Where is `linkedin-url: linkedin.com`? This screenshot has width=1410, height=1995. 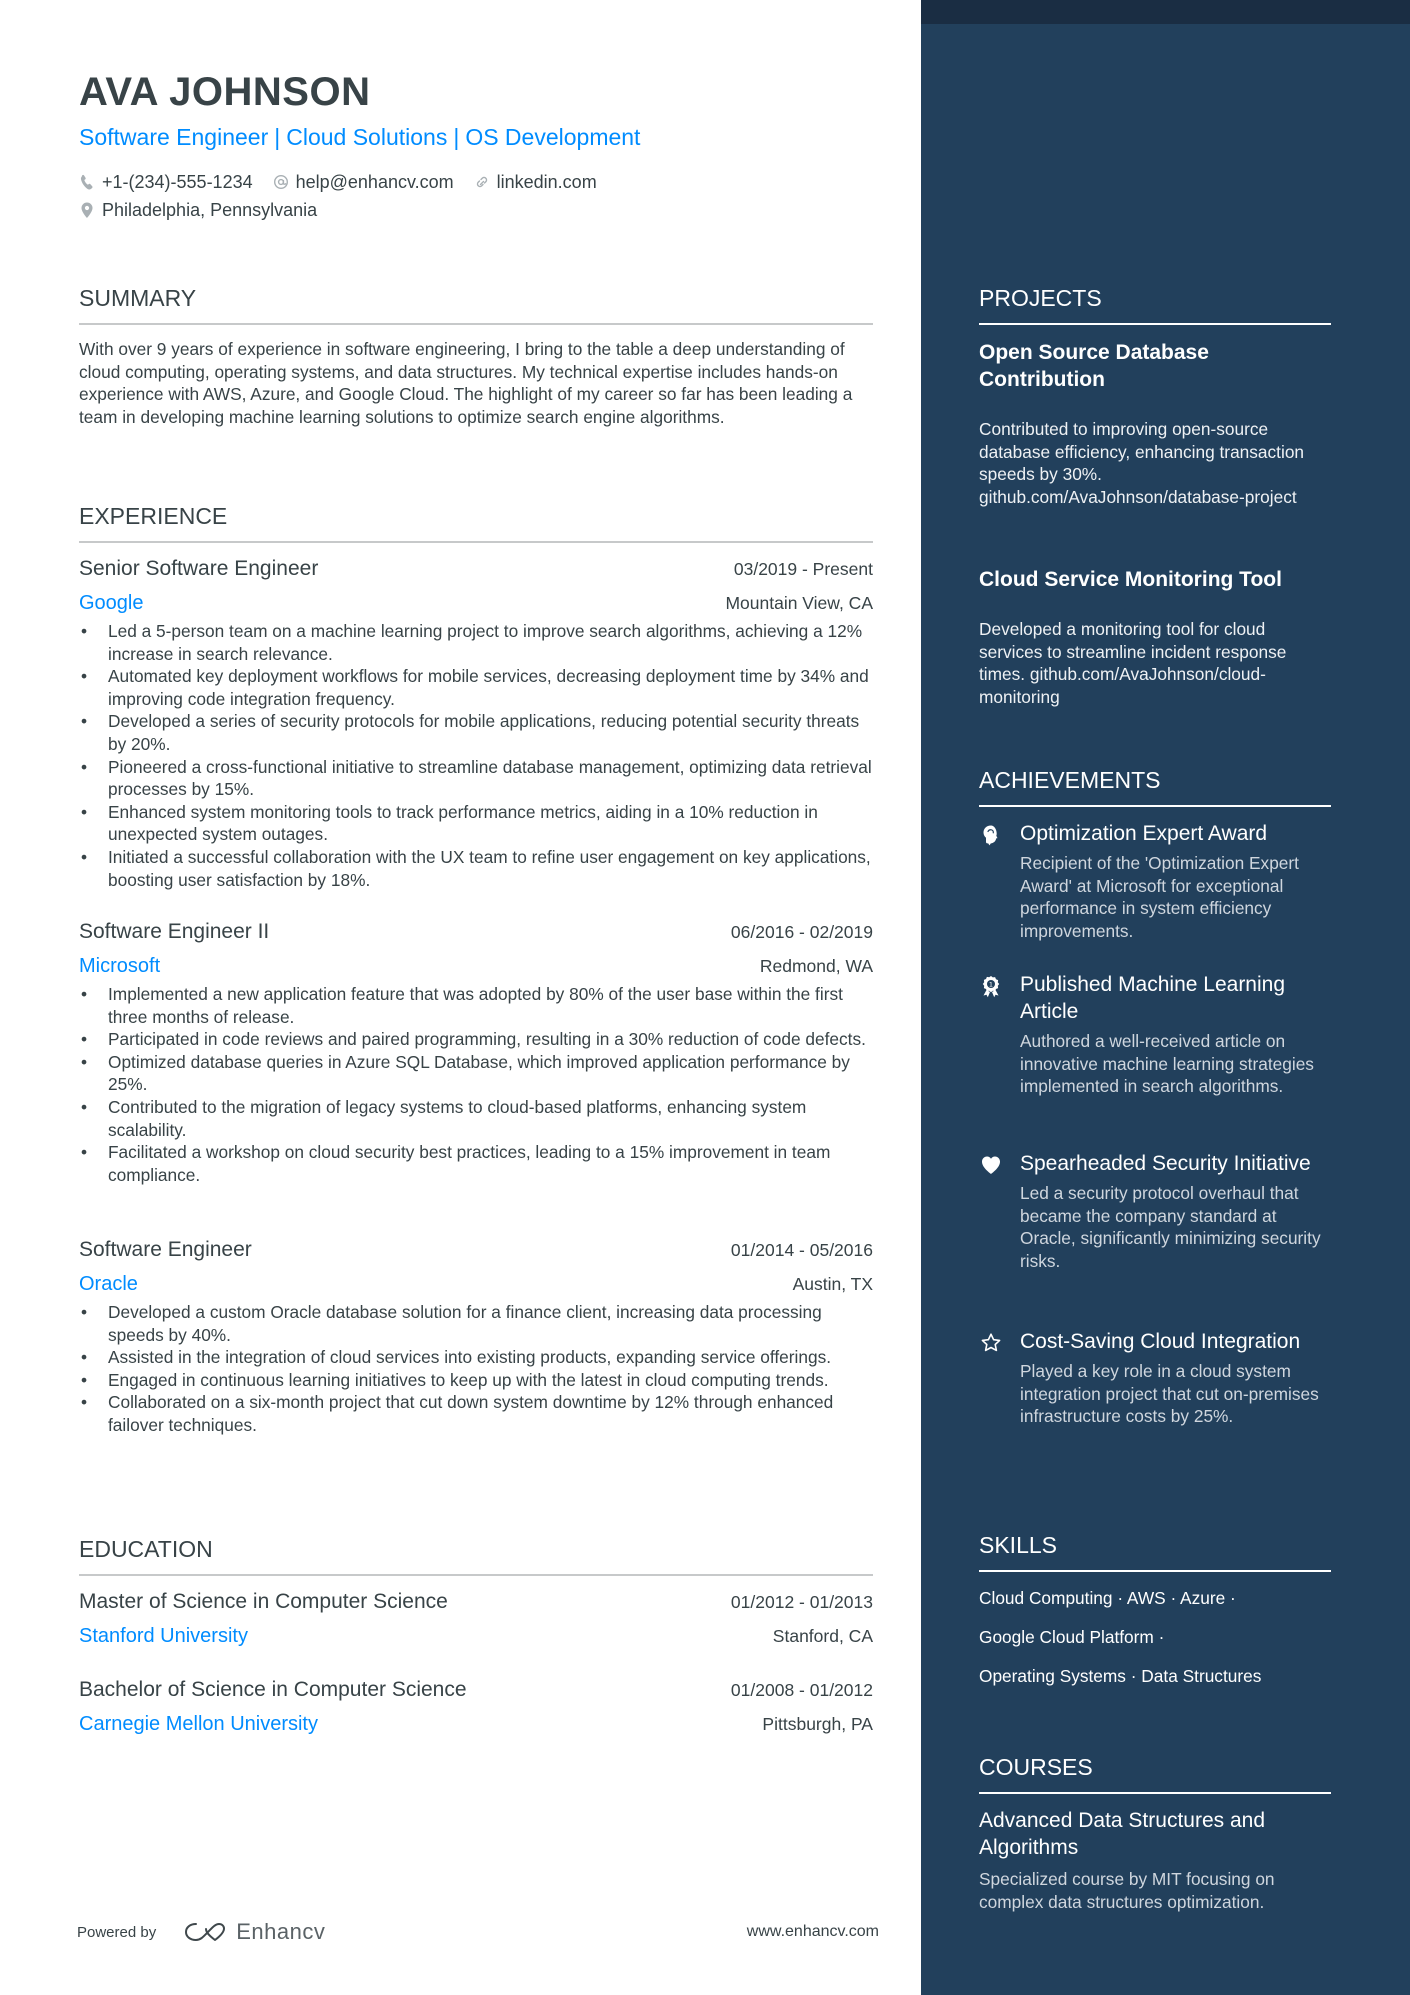 linkedin-url: linkedin.com is located at coordinates (546, 182).